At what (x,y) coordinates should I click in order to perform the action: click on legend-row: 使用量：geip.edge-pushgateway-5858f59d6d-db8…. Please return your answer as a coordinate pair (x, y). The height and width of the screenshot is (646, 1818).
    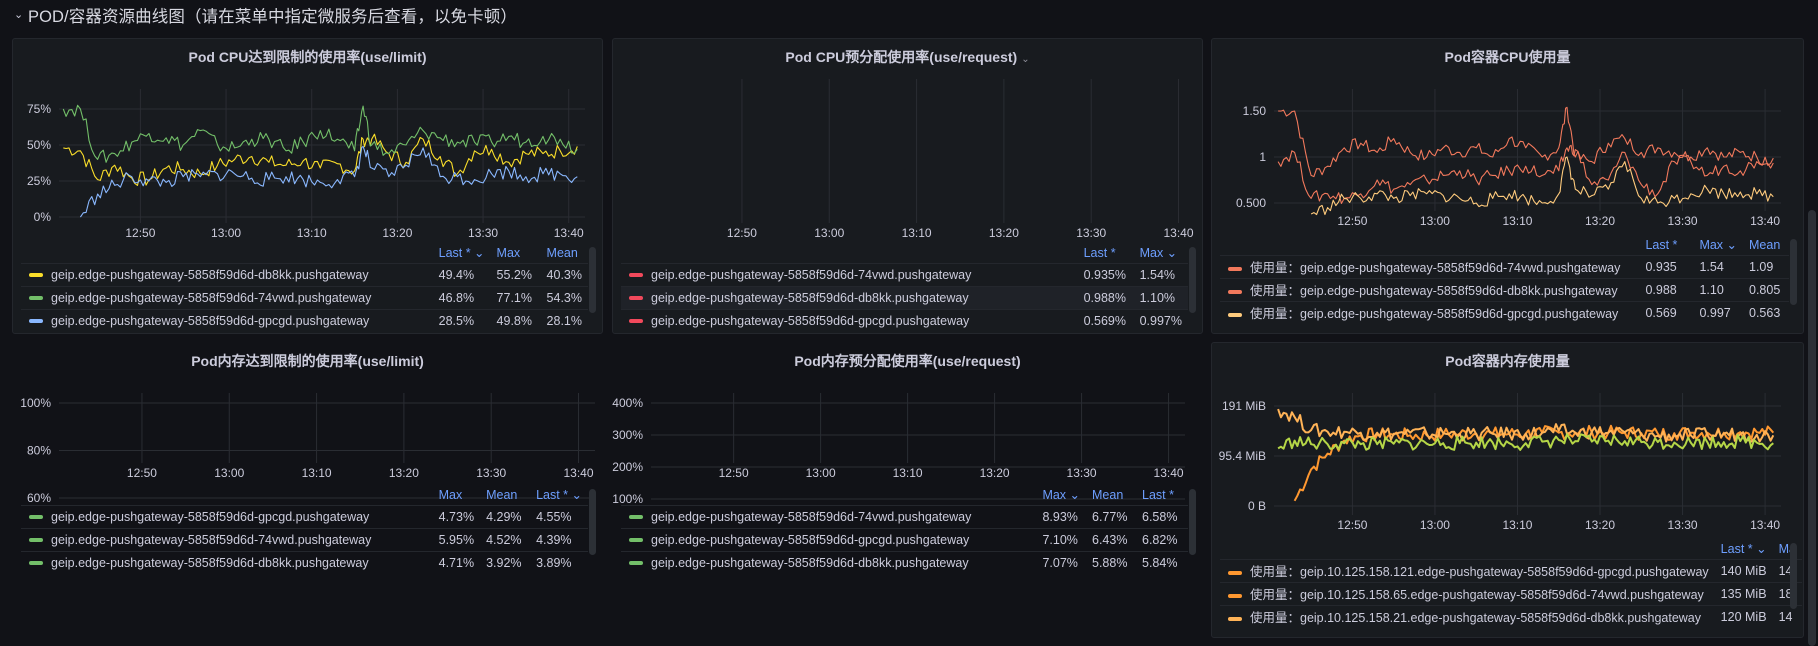
    Looking at the image, I should click on (1504, 289).